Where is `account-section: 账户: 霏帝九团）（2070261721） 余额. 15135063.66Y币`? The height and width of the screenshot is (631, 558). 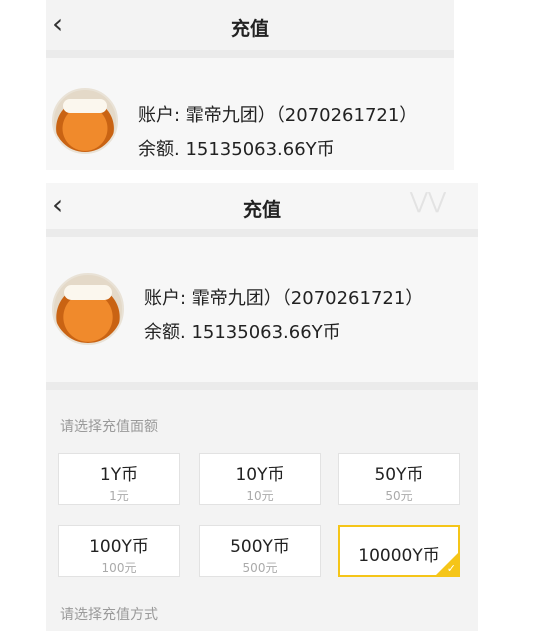
account-section: 账户: 霏帝九团）（2070261721） 余额. 15135063.66Y币 is located at coordinates (250, 114).